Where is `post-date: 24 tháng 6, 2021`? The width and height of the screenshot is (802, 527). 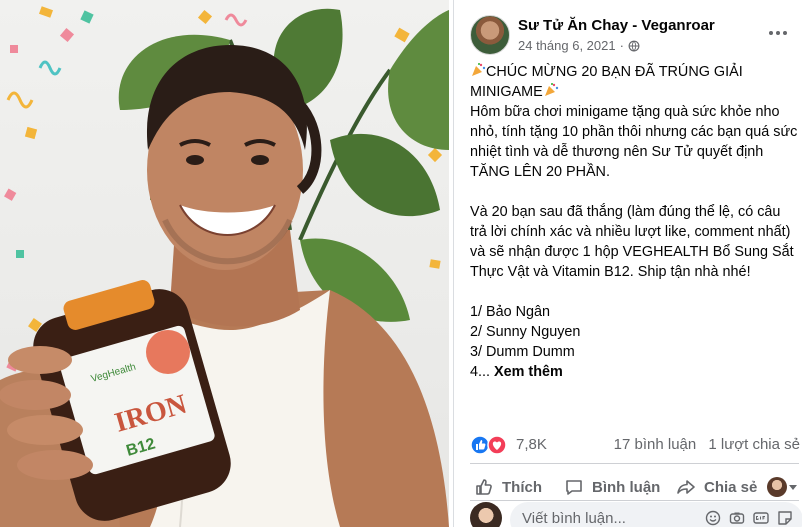 post-date: 24 tháng 6, 2021 is located at coordinates (567, 45).